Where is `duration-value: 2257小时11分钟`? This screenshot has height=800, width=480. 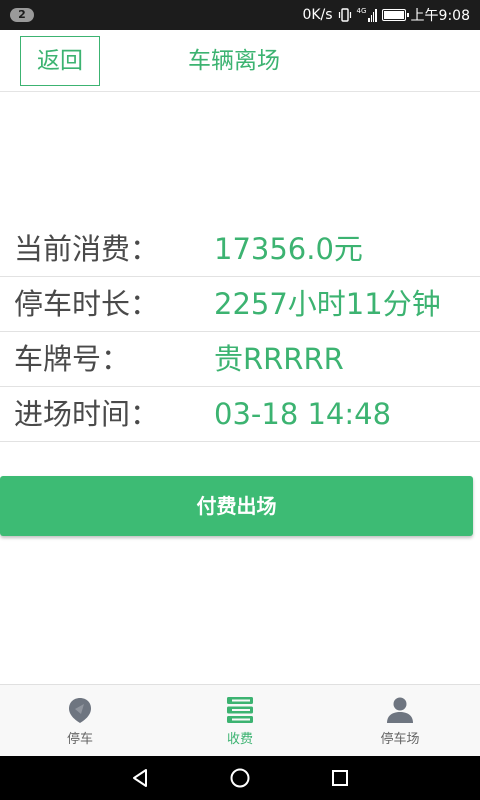 duration-value: 2257小时11分钟 is located at coordinates (327, 304).